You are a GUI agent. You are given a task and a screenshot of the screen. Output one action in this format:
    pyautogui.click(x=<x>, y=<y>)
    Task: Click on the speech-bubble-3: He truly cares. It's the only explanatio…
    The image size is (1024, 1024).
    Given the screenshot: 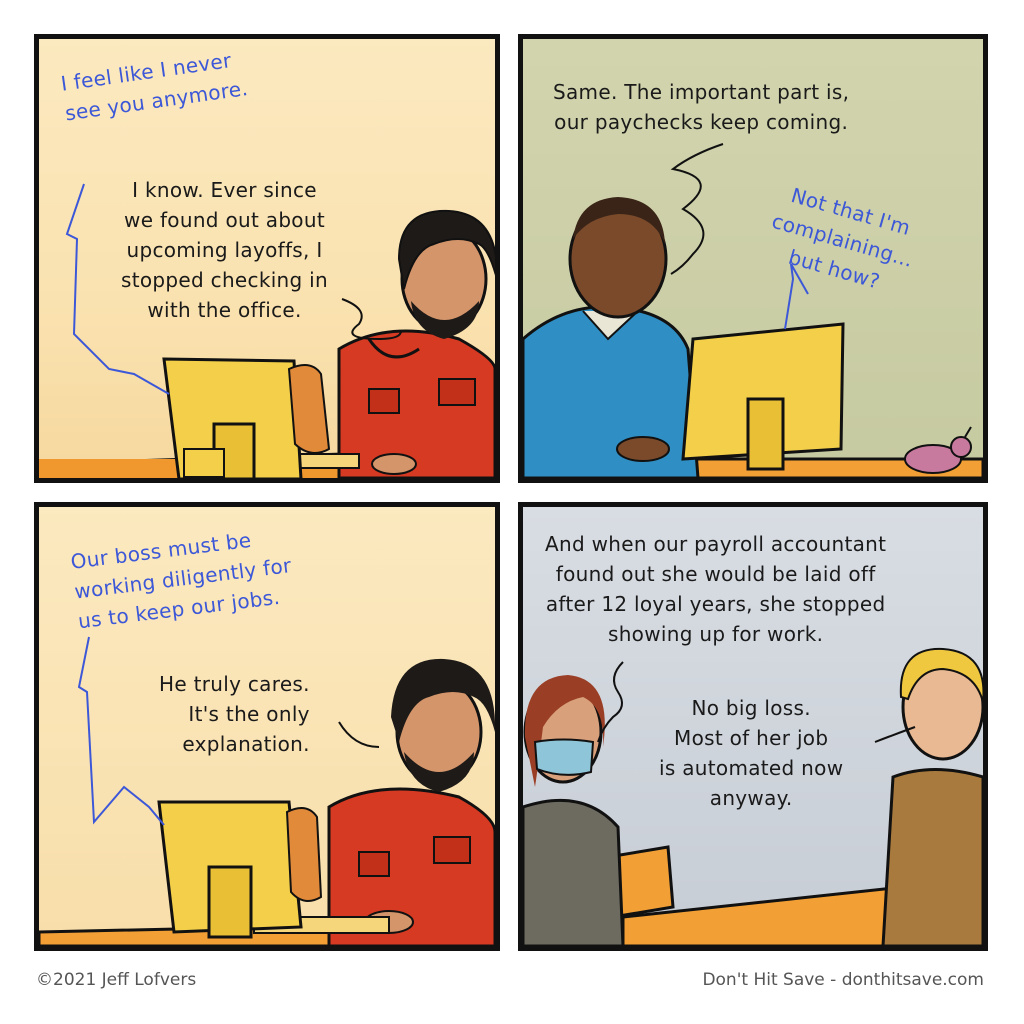 What is the action you would take?
    pyautogui.click(x=234, y=714)
    